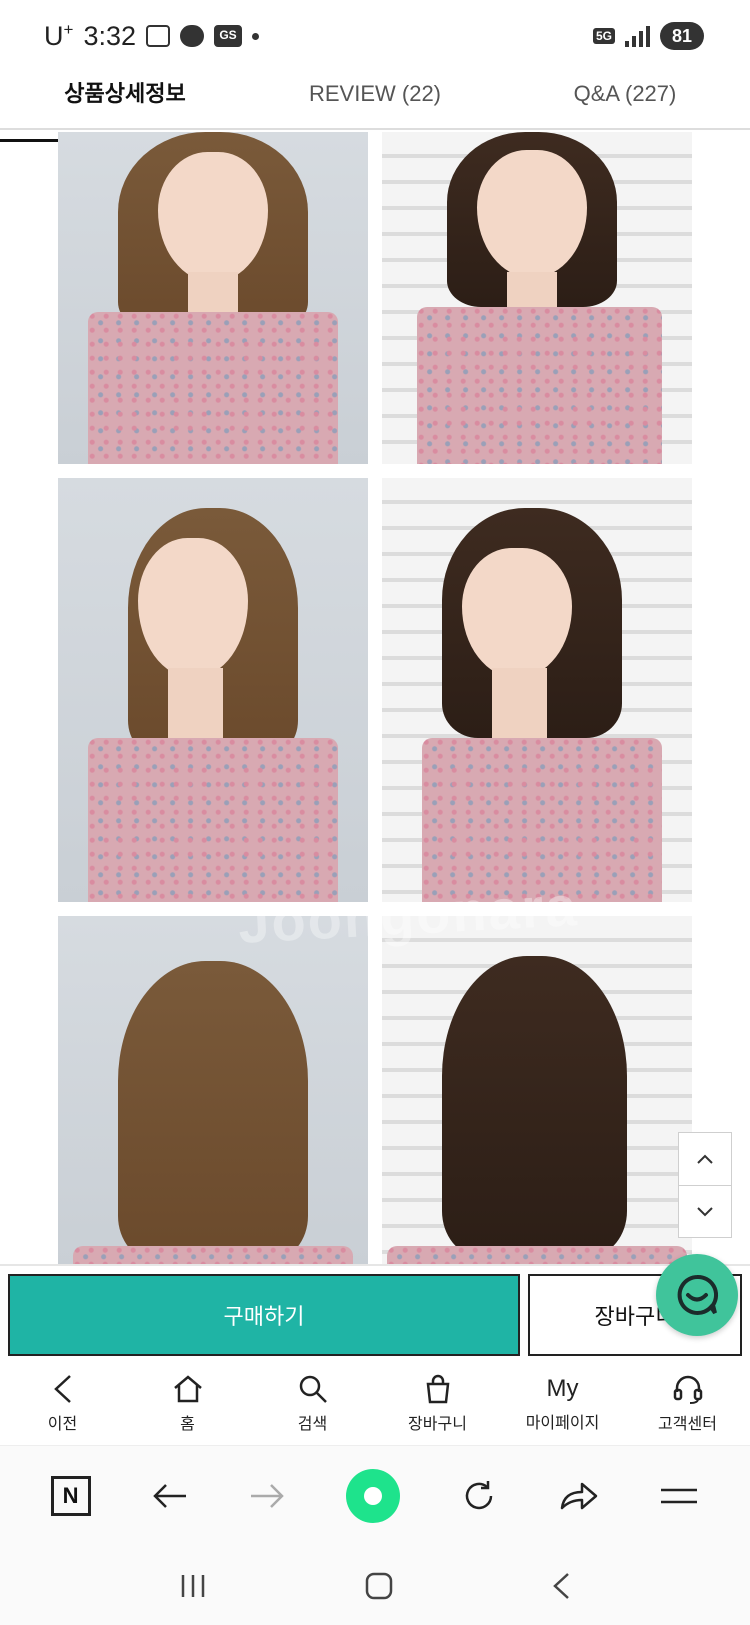  What do you see at coordinates (379, 1586) in the screenshot?
I see `home-button-icon` at bounding box center [379, 1586].